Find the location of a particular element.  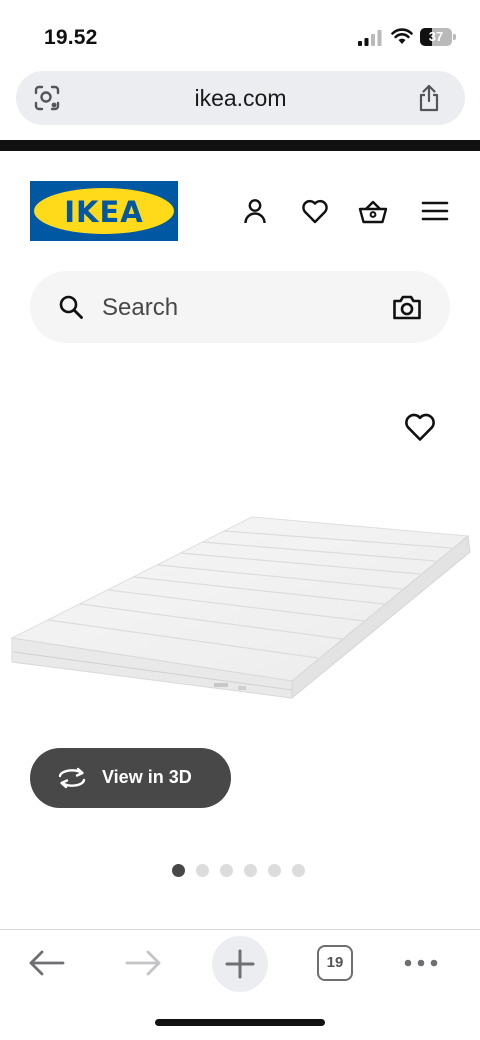

url-text: ikea.com is located at coordinates (240, 98).